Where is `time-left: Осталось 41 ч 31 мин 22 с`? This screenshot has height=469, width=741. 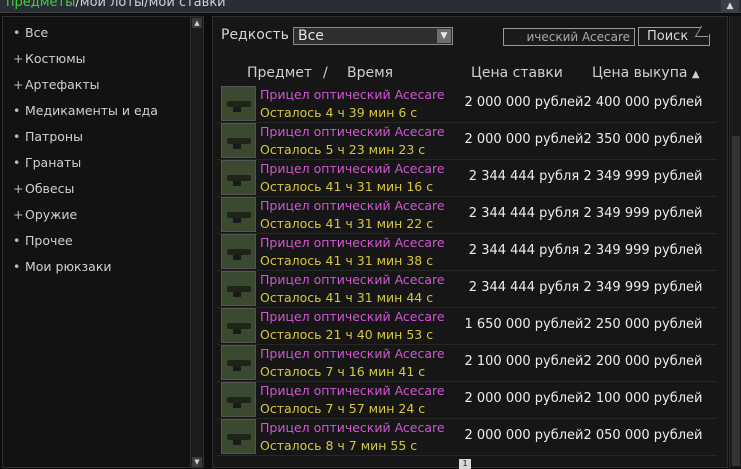 time-left: Осталось 41 ч 31 мин 22 с is located at coordinates (347, 223).